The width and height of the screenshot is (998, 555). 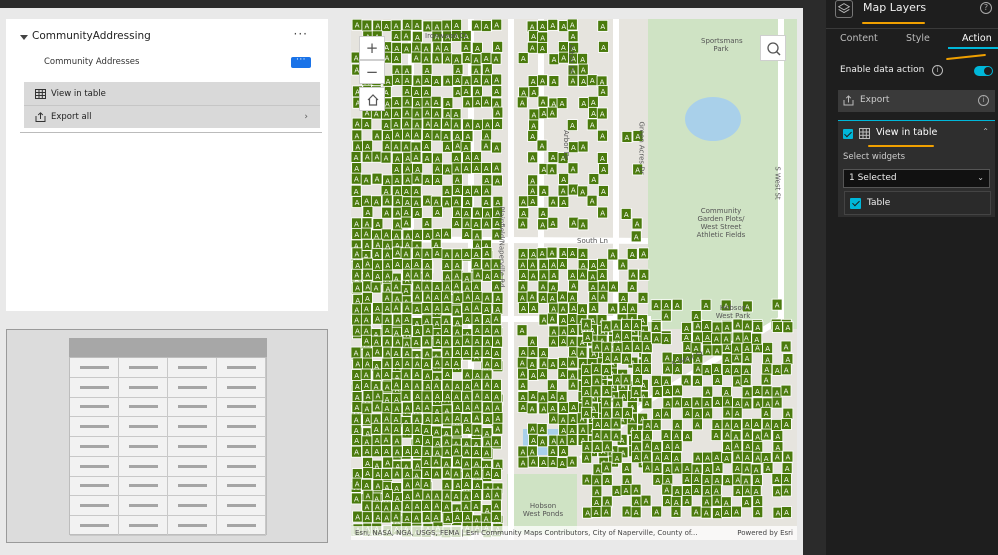 What do you see at coordinates (765, 533) in the screenshot?
I see `powered-by-esri: Powered by Esri` at bounding box center [765, 533].